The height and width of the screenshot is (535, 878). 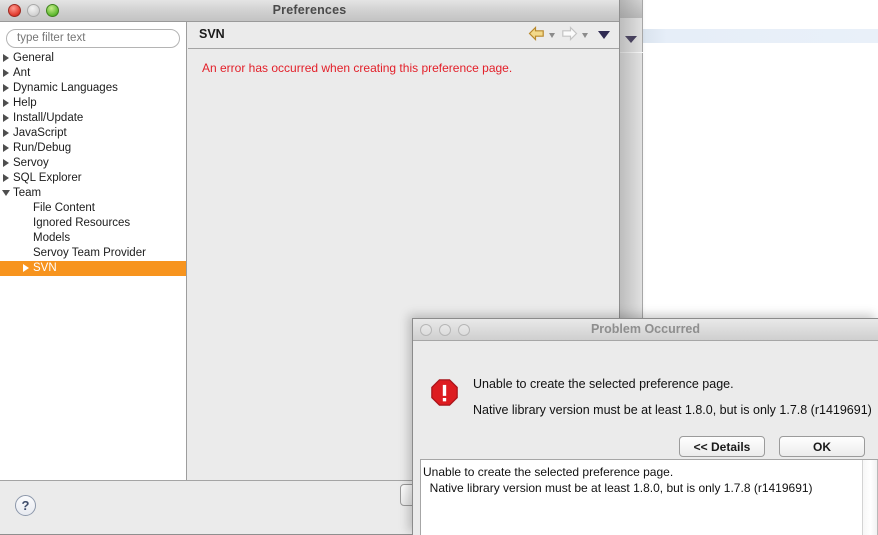 I want to click on dialog-button-row: << Details OK, so click(x=772, y=446).